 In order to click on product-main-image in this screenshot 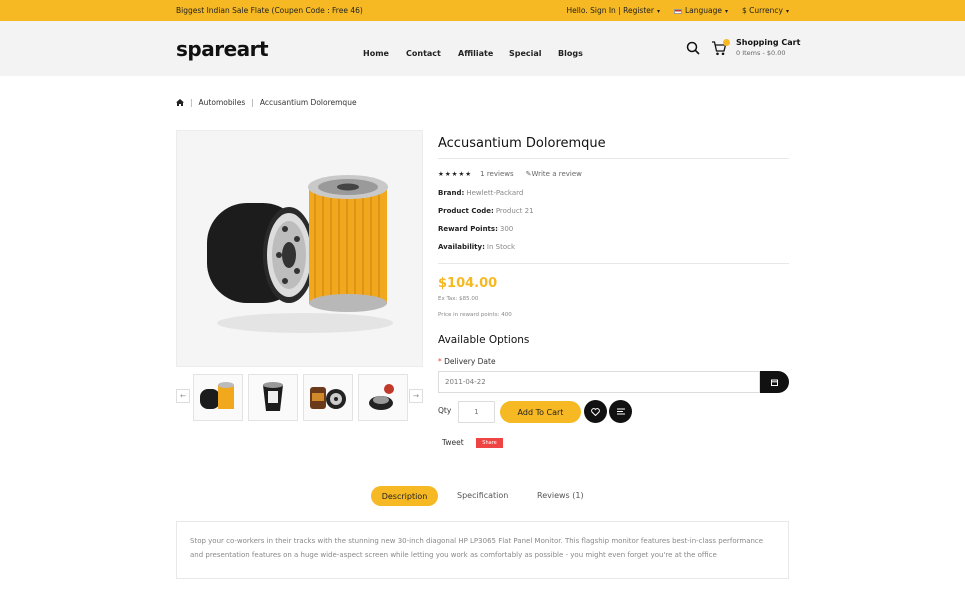, I will do `click(299, 248)`.